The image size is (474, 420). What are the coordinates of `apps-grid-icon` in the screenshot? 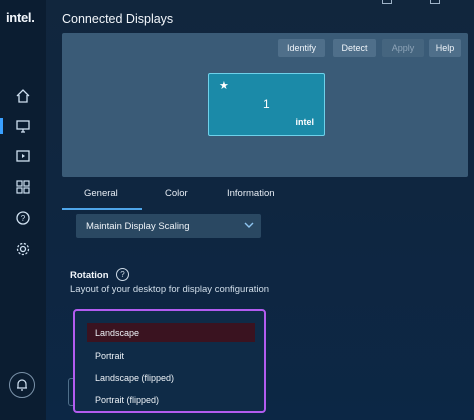 It's located at (23, 187).